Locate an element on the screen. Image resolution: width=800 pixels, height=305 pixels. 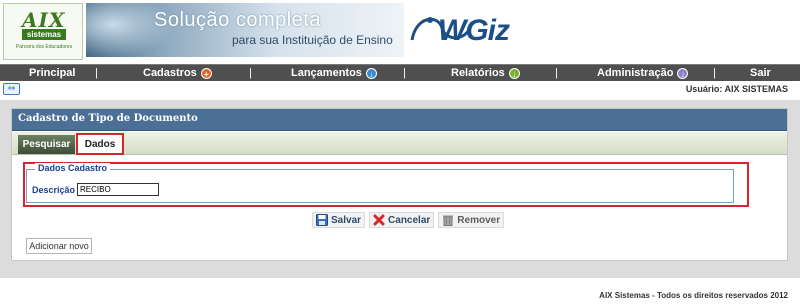
save-button-label: Salvar is located at coordinates (346, 220).